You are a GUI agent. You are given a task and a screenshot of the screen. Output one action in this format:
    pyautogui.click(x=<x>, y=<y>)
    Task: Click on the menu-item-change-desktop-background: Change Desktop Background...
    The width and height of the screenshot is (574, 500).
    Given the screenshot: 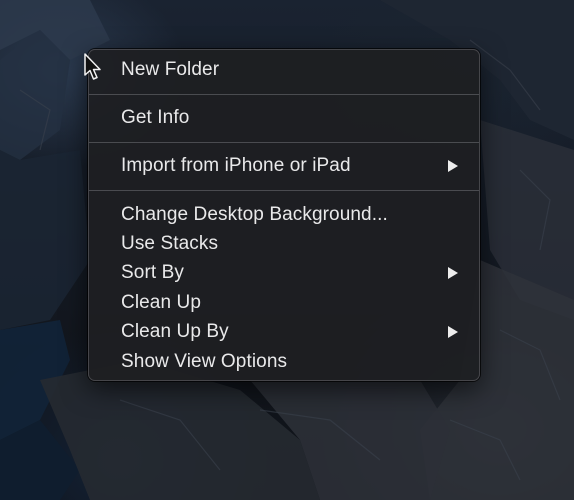 What is the action you would take?
    pyautogui.click(x=284, y=214)
    